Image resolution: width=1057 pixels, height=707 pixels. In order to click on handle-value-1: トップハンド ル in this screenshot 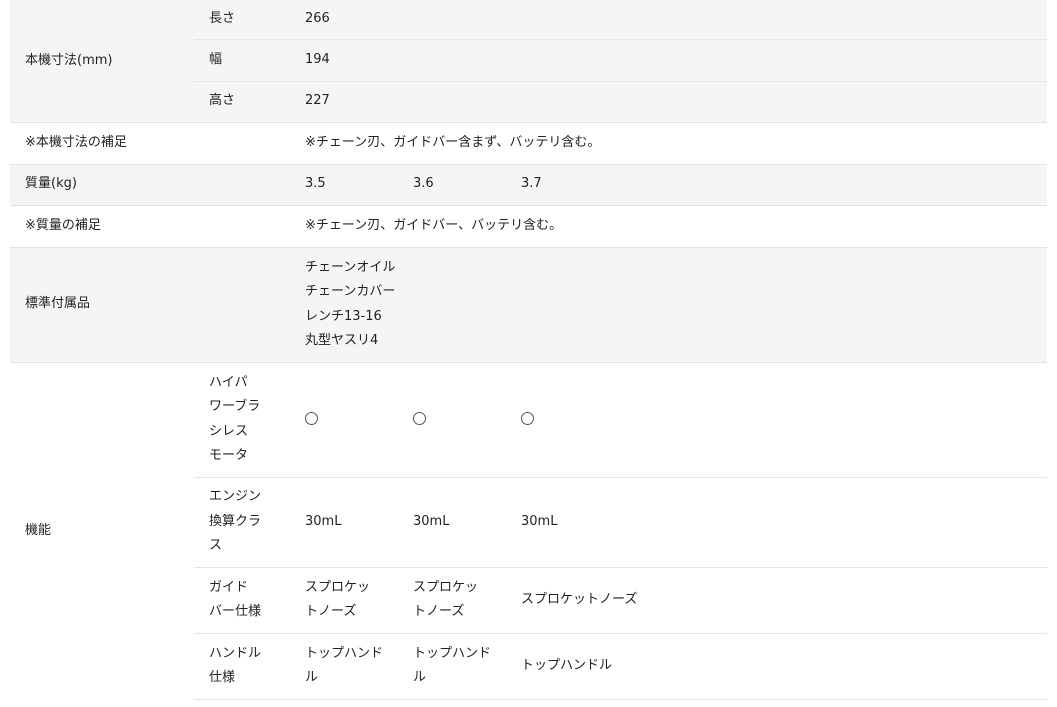, I will do `click(359, 666)`.